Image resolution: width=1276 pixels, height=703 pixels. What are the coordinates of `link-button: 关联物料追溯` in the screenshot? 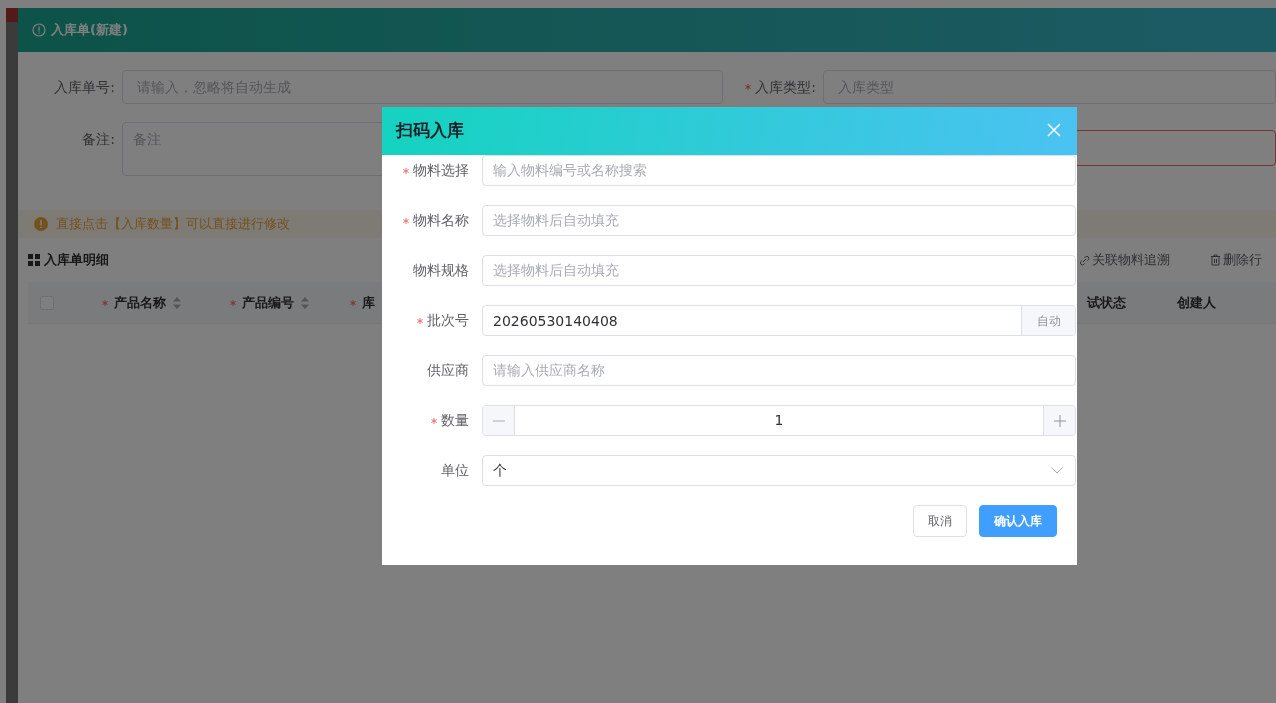 It's located at (1124, 260).